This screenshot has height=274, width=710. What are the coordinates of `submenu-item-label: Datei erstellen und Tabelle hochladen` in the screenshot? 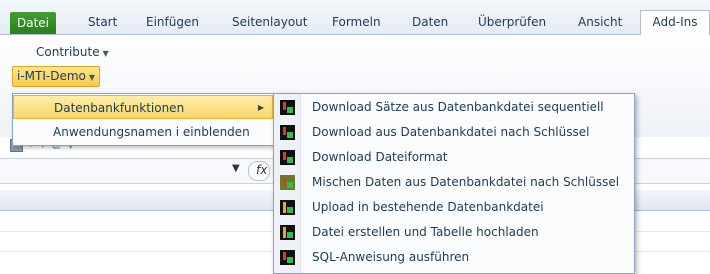 It's located at (425, 232).